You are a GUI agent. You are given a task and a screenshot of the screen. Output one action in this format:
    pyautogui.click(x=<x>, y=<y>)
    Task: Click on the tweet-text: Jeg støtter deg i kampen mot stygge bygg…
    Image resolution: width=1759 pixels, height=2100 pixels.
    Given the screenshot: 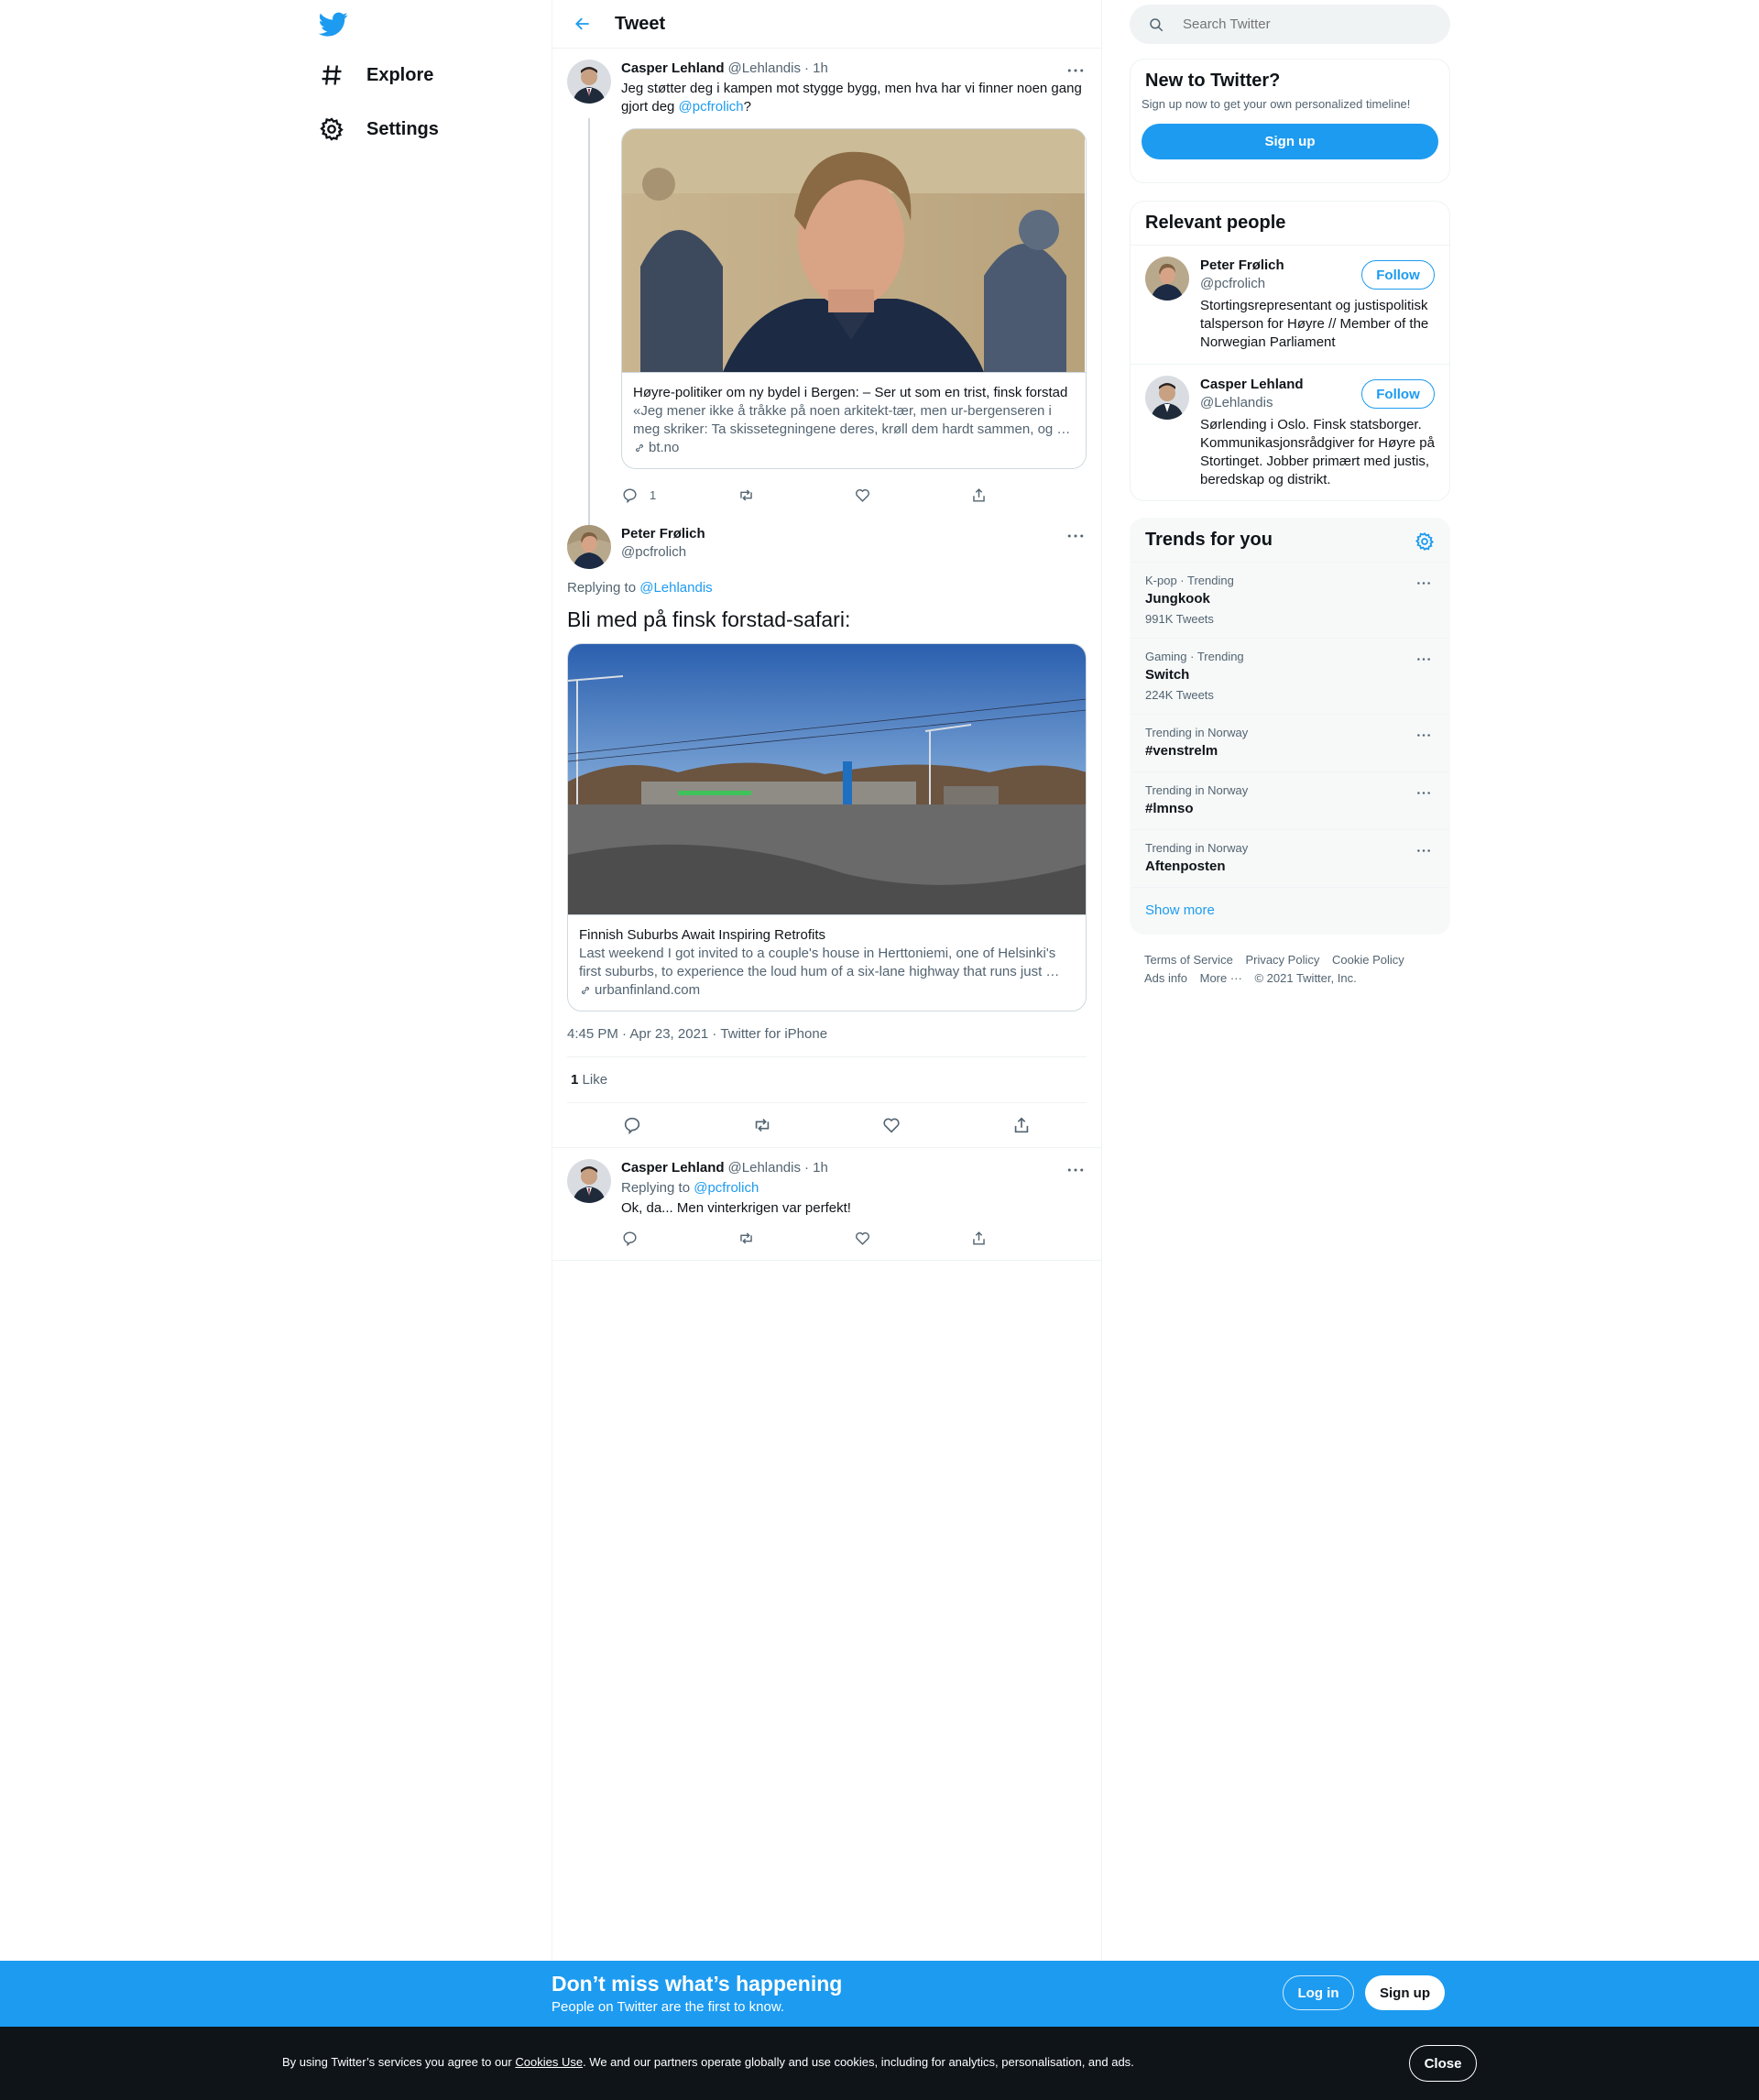 What is the action you would take?
    pyautogui.click(x=851, y=98)
    